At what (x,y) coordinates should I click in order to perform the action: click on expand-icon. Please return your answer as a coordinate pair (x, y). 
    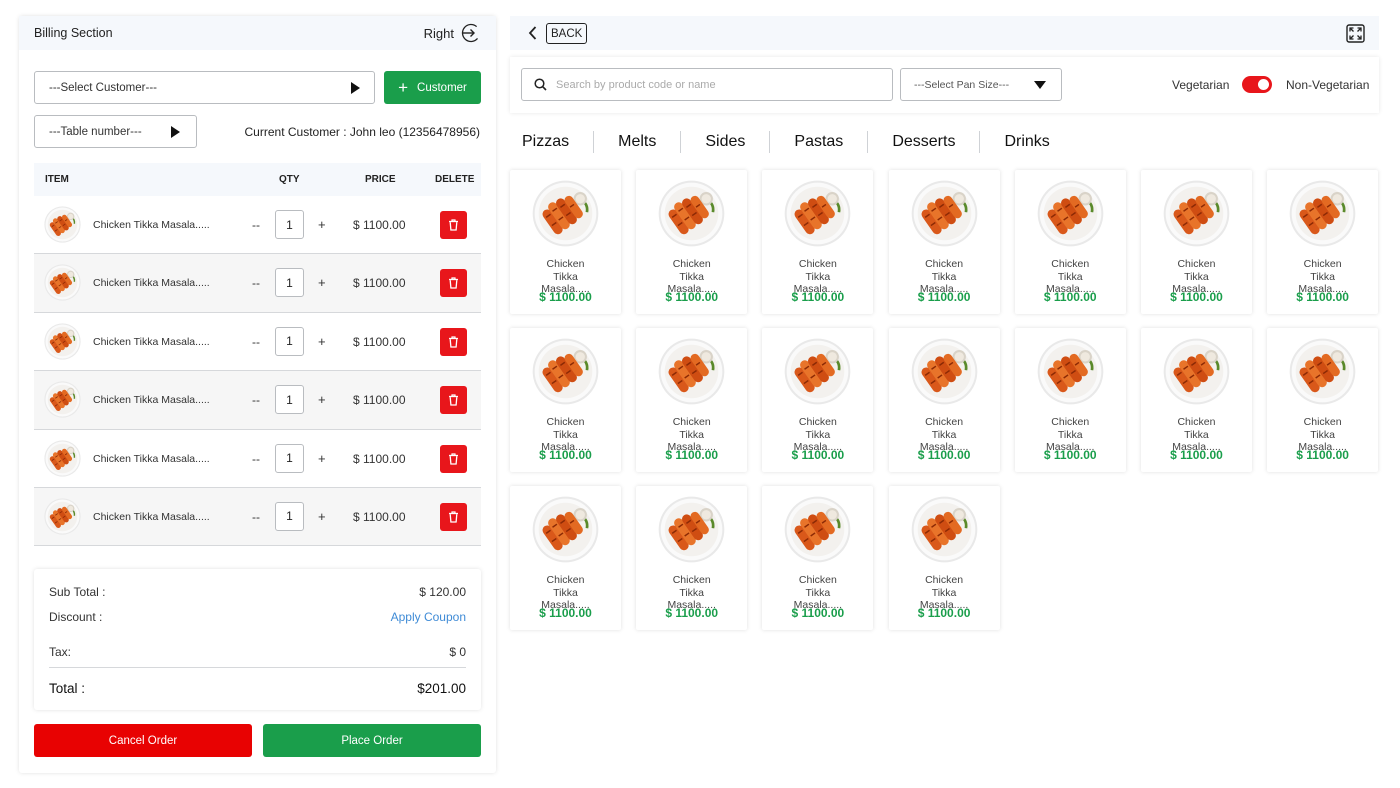
    Looking at the image, I should click on (1355, 33).